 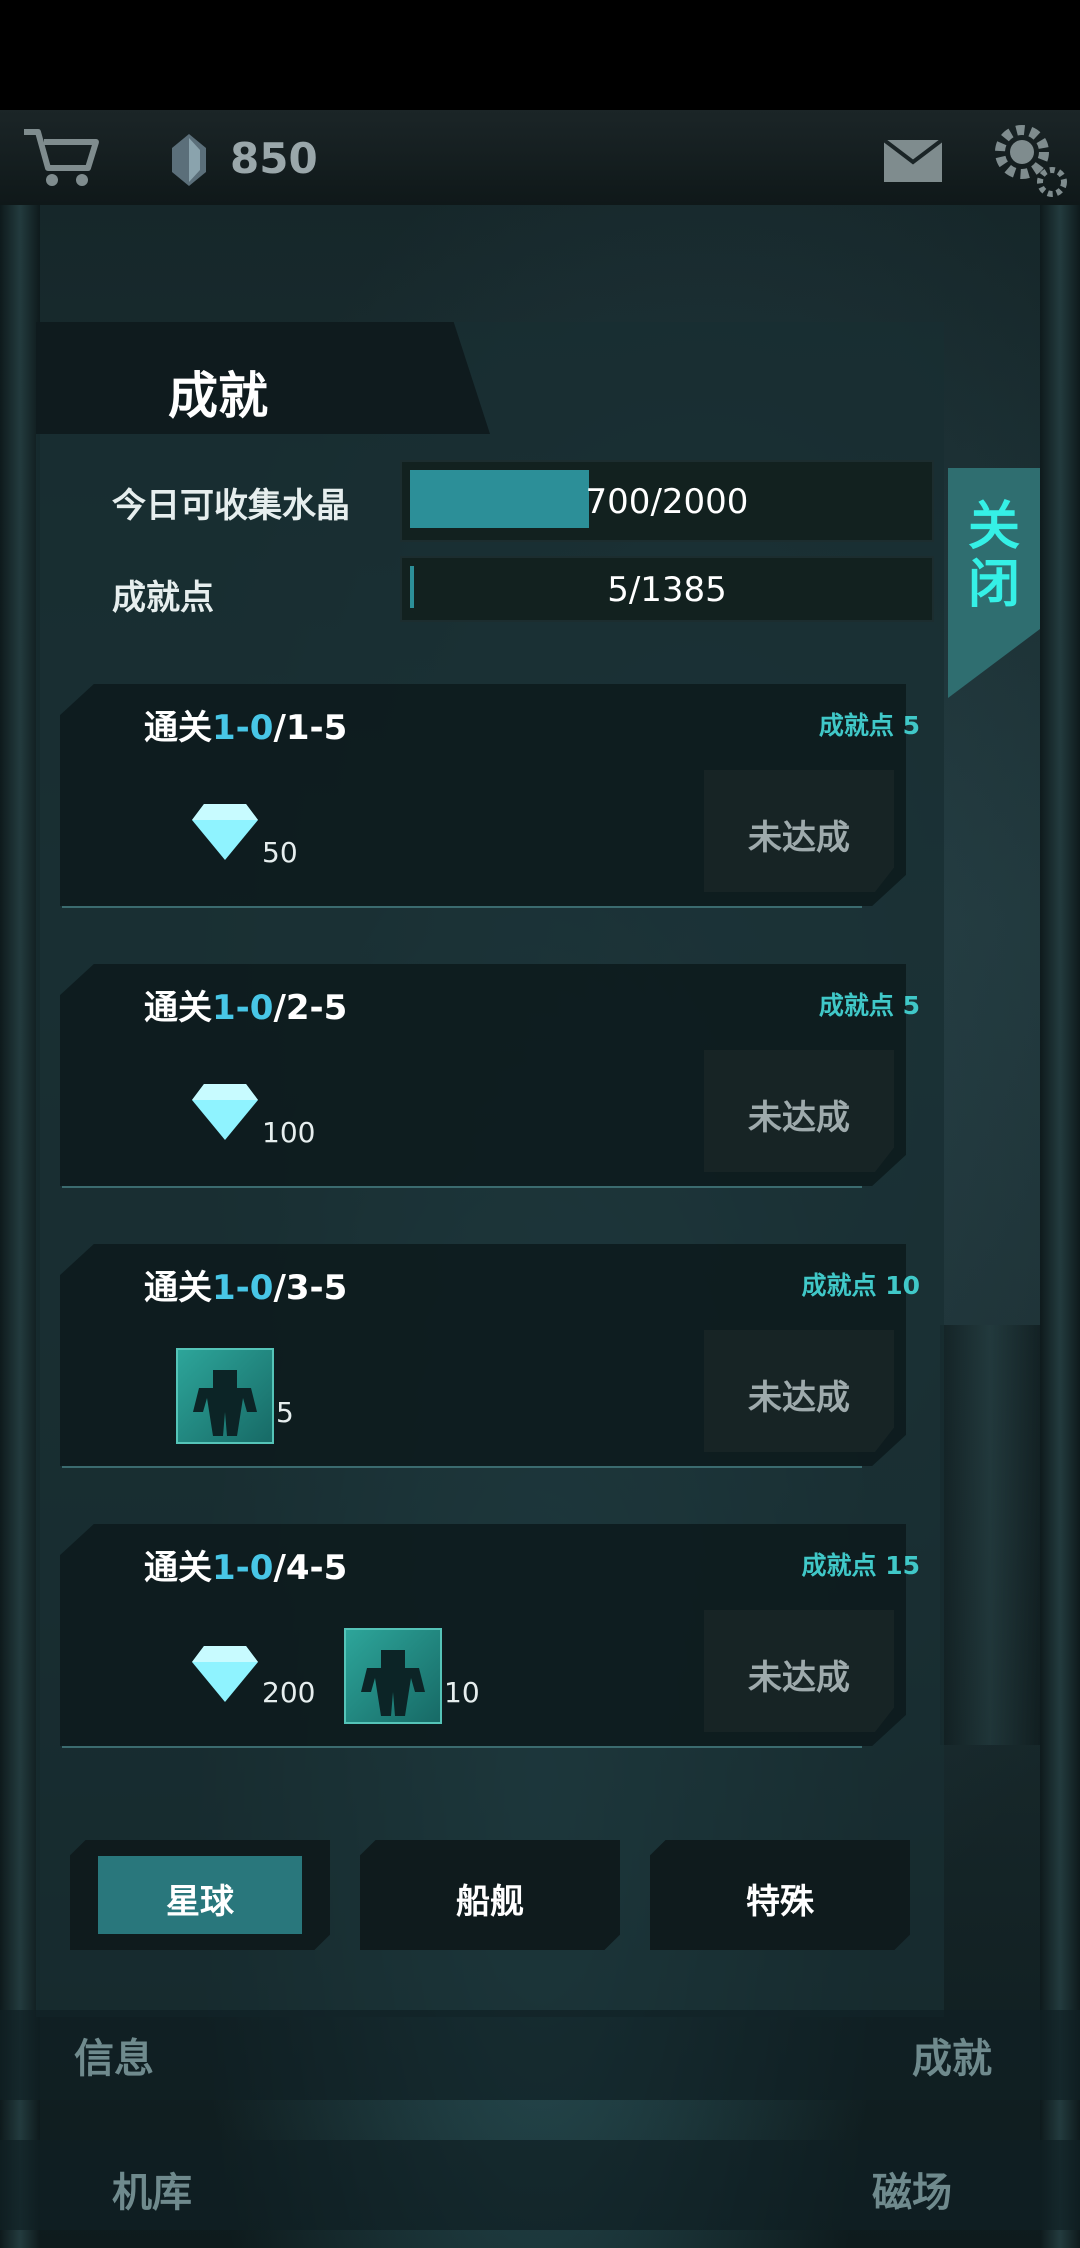 I want to click on tab-planet: 星球, so click(x=200, y=1895).